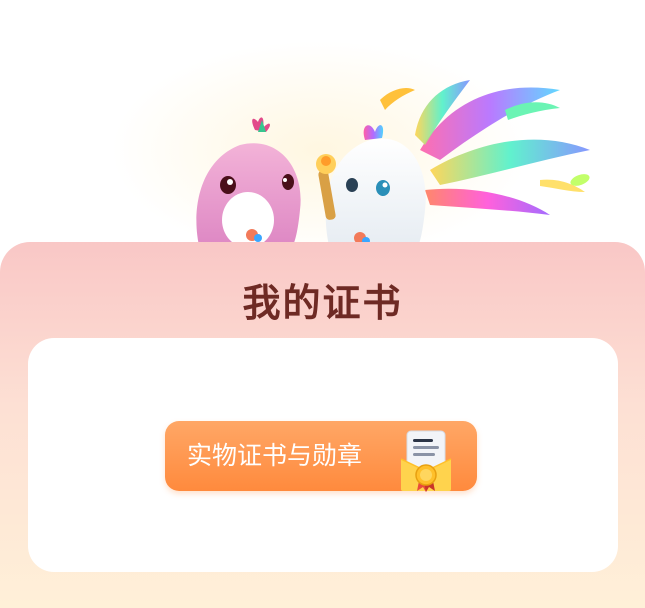 This screenshot has height=608, width=645. I want to click on page-title: 我的证书, so click(322, 303).